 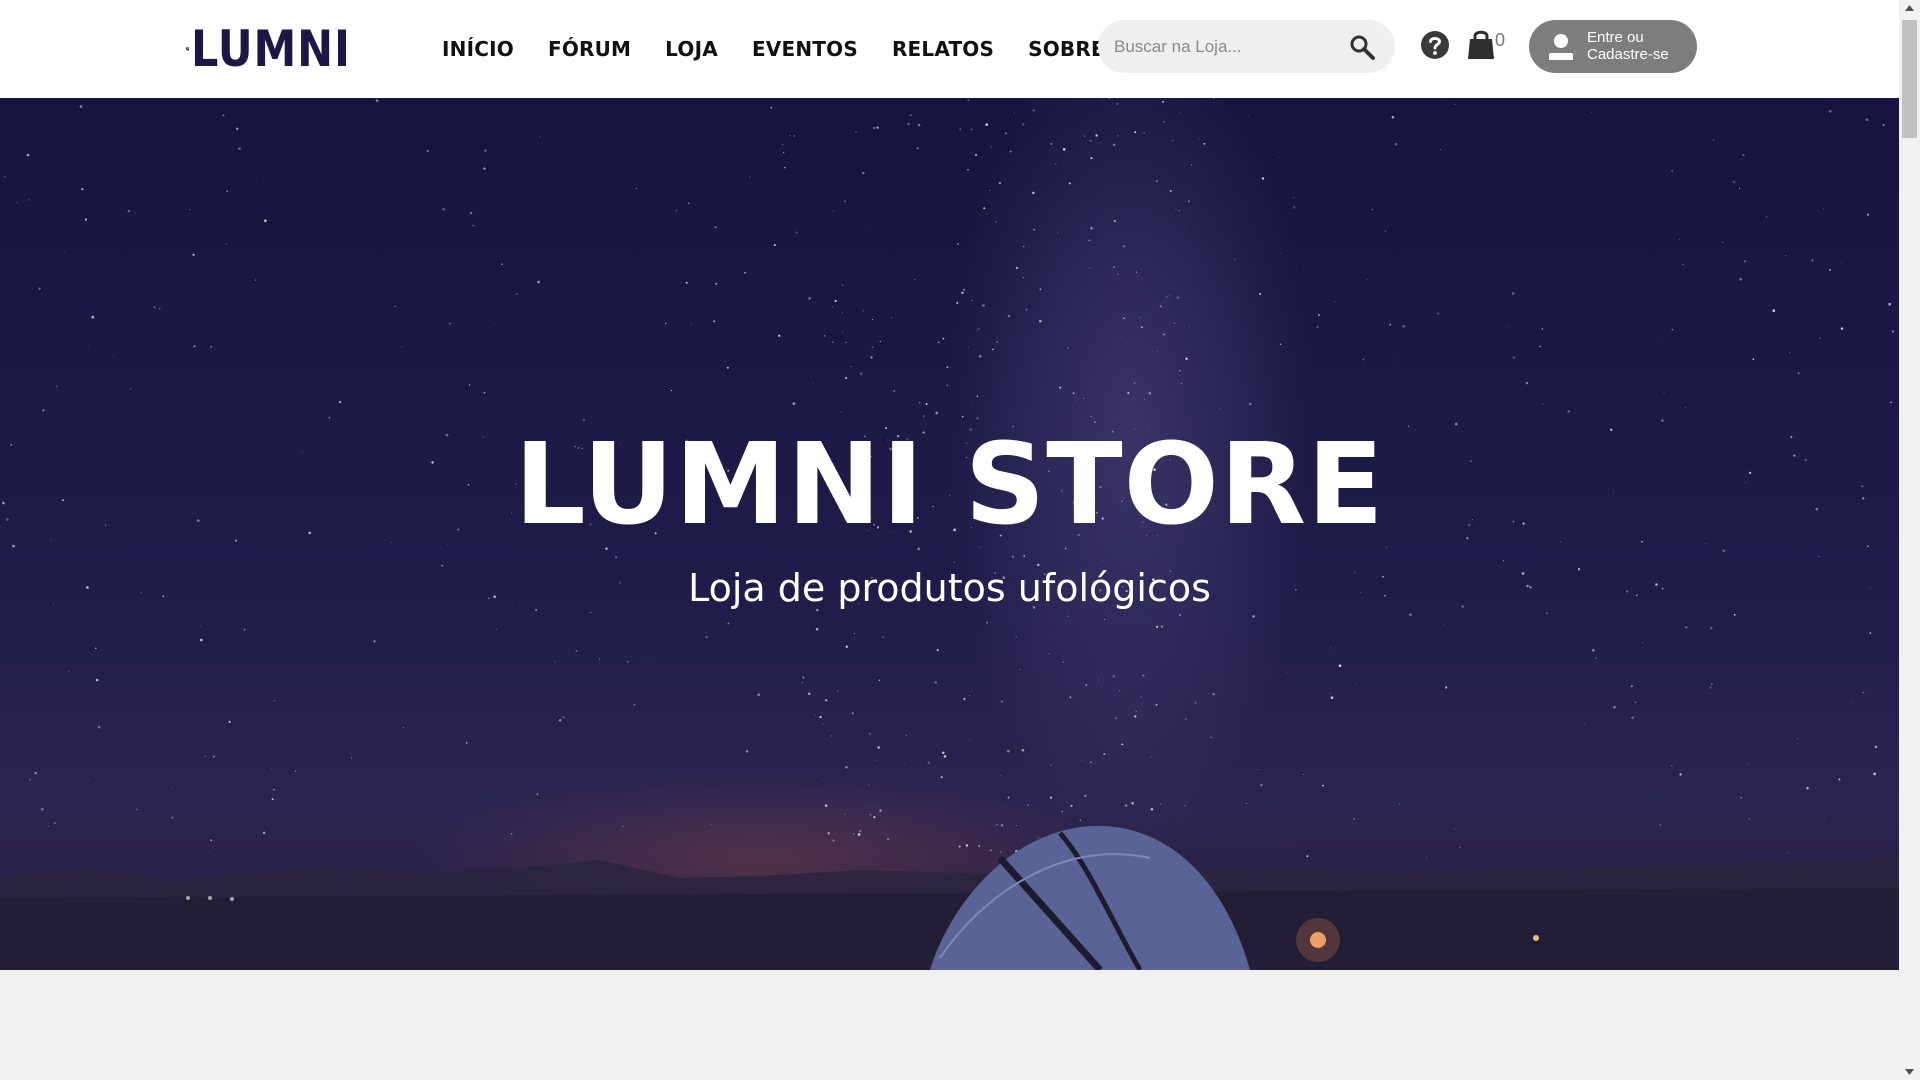 What do you see at coordinates (1500, 40) in the screenshot?
I see `cart-count-badge: 0` at bounding box center [1500, 40].